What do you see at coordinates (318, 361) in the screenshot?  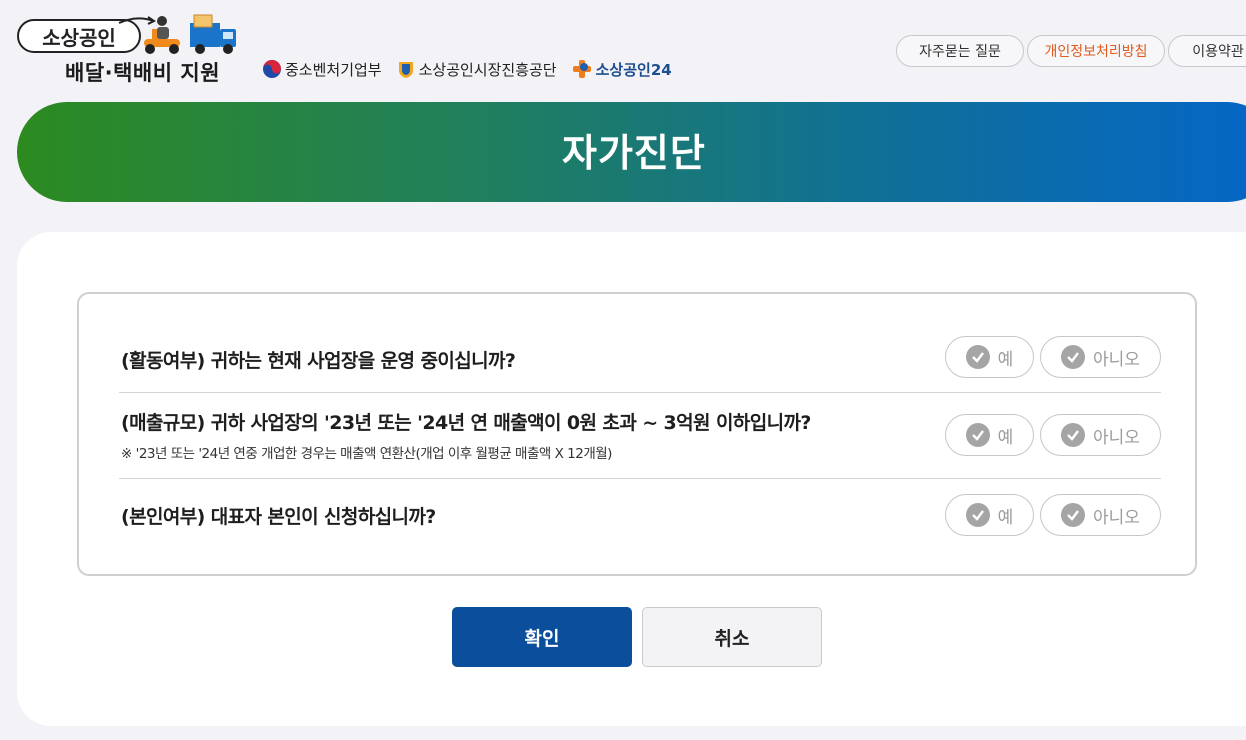 I see `question-text: (활동여부) 귀하는 현재 사업장을 운영 중이십니까?` at bounding box center [318, 361].